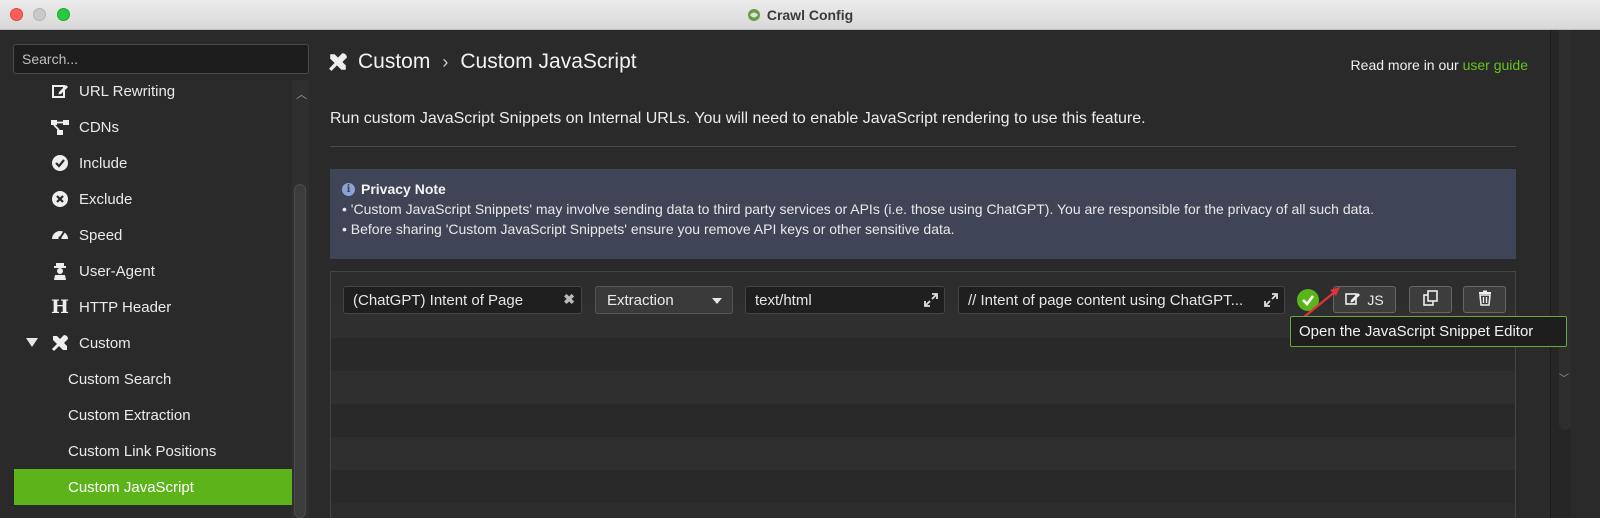 This screenshot has height=518, width=1600. I want to click on gauge-icon, so click(60, 235).